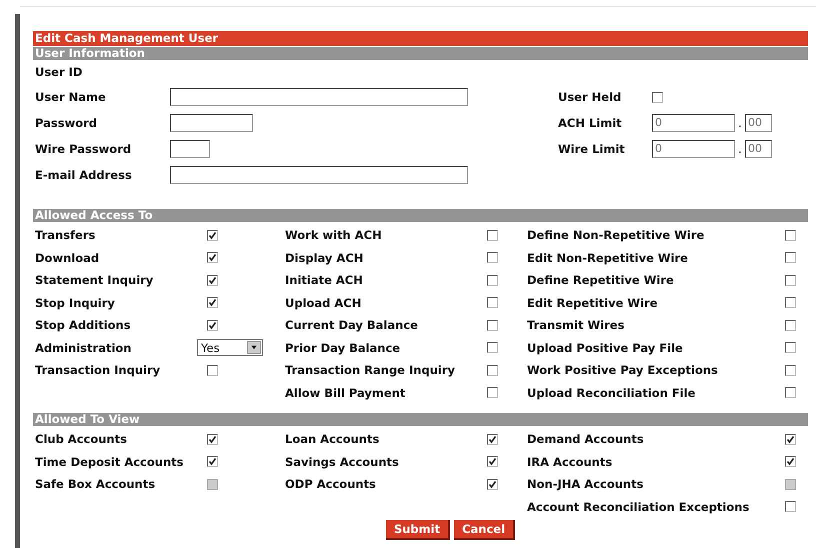 This screenshot has width=816, height=548. Describe the element at coordinates (601, 280) in the screenshot. I see `option-label: Define Repetitive Wire` at that location.